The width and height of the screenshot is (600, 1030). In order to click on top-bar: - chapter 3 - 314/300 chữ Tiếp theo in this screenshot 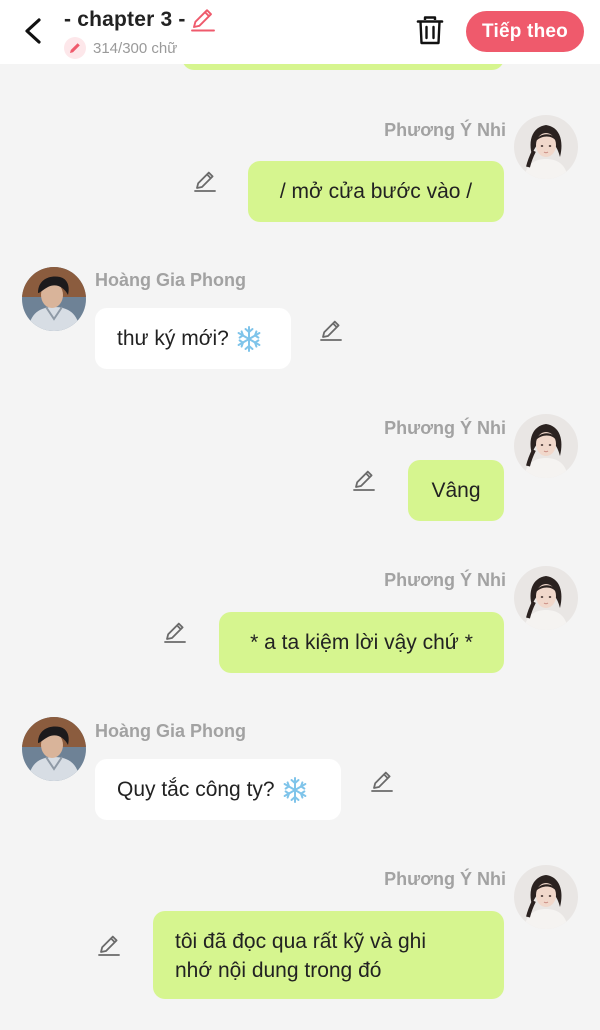, I will do `click(300, 32)`.